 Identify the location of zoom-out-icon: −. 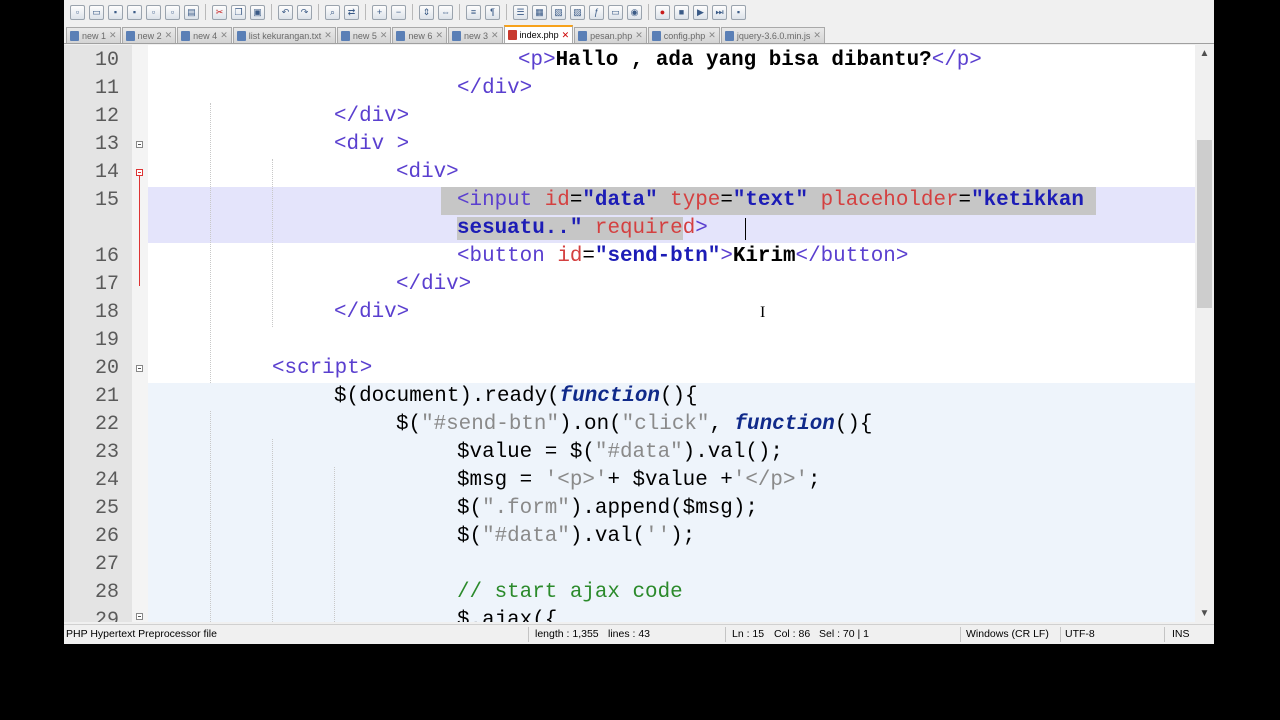
(398, 12).